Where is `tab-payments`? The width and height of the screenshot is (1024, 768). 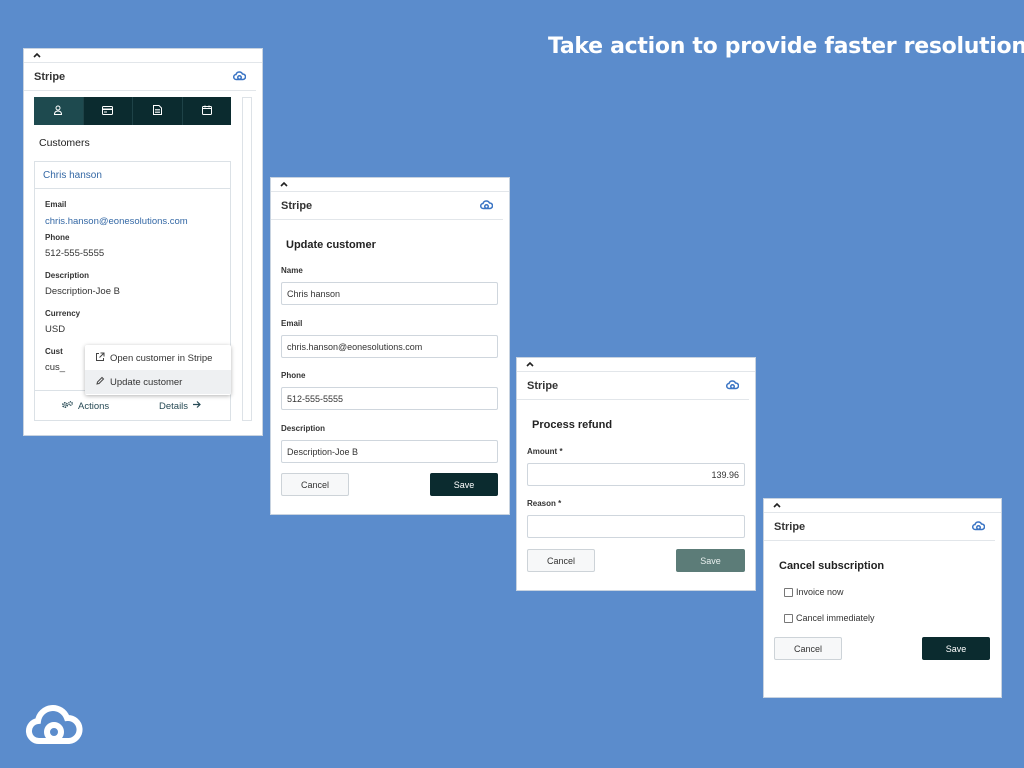 tab-payments is located at coordinates (108, 111).